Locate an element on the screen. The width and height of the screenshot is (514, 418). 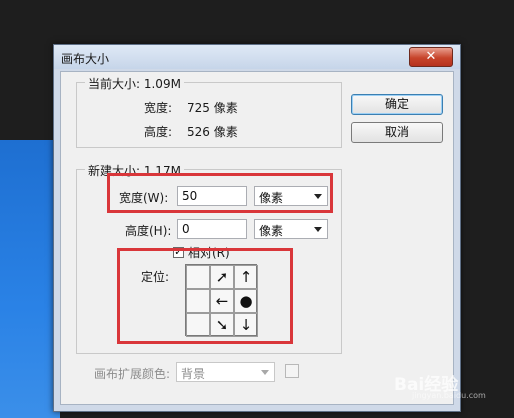
canvas-extension-color-select: 背景 is located at coordinates (225, 372).